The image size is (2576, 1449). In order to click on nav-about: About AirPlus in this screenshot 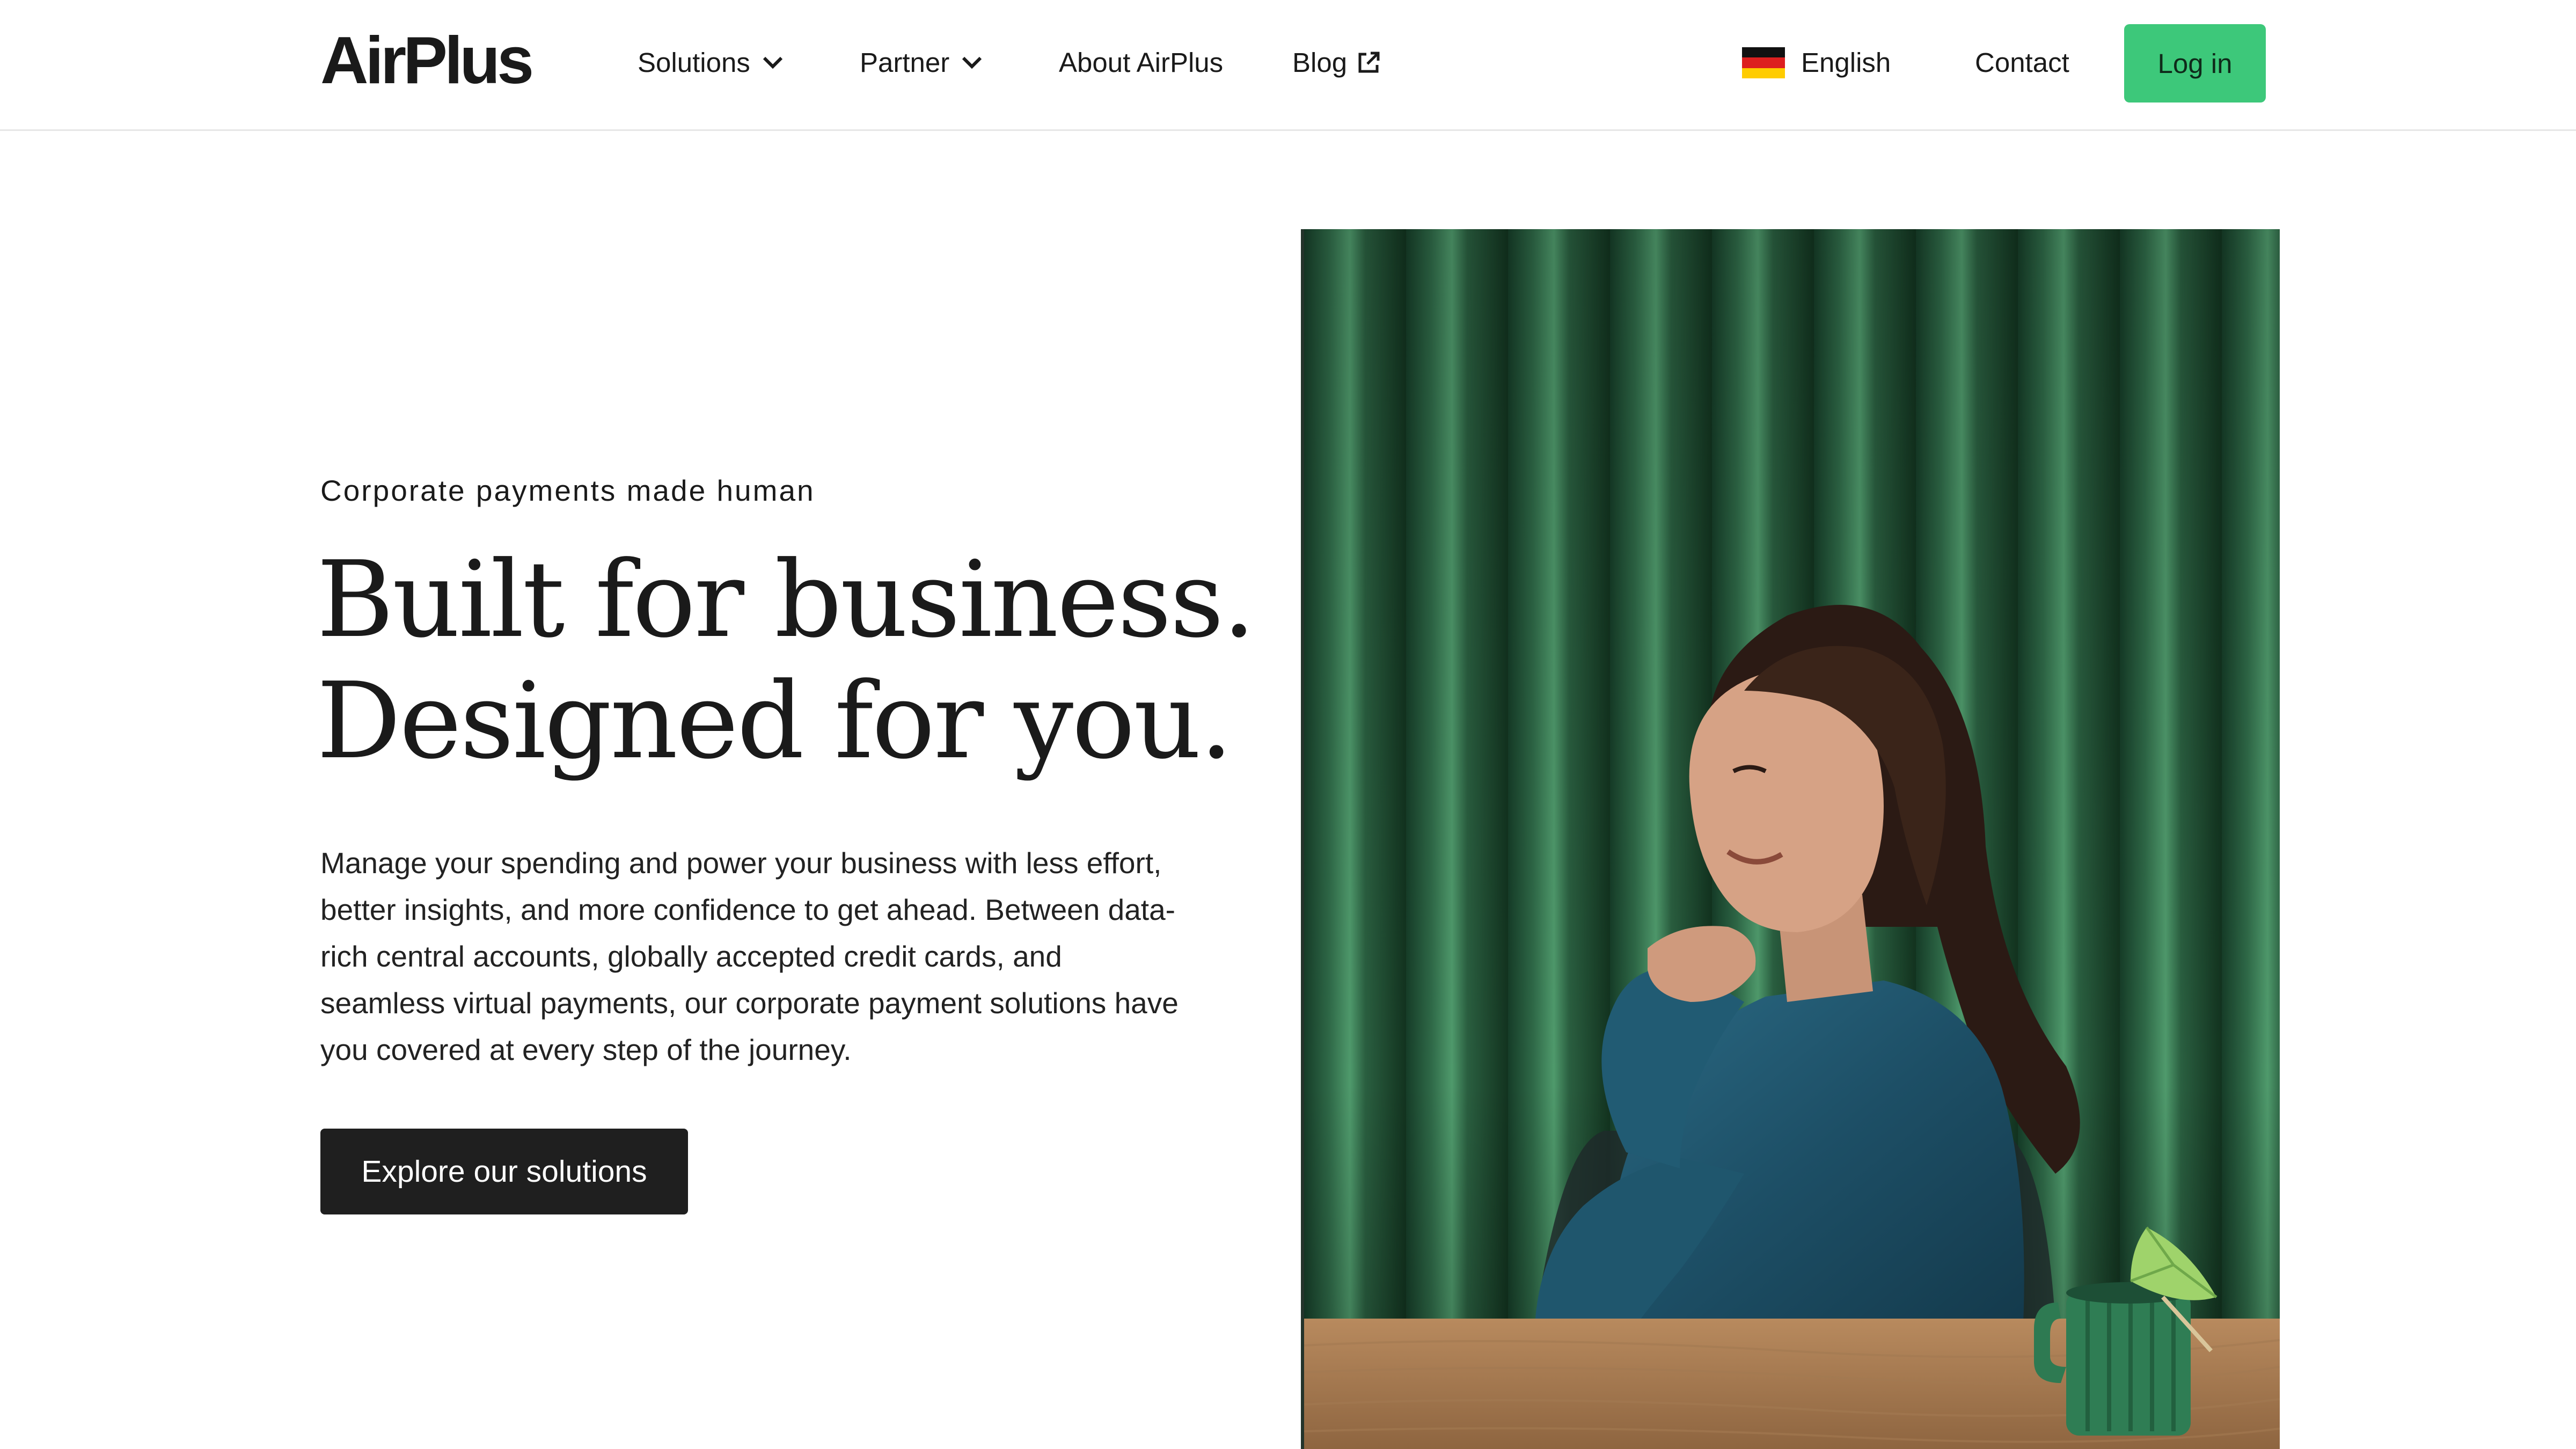, I will do `click(1141, 62)`.